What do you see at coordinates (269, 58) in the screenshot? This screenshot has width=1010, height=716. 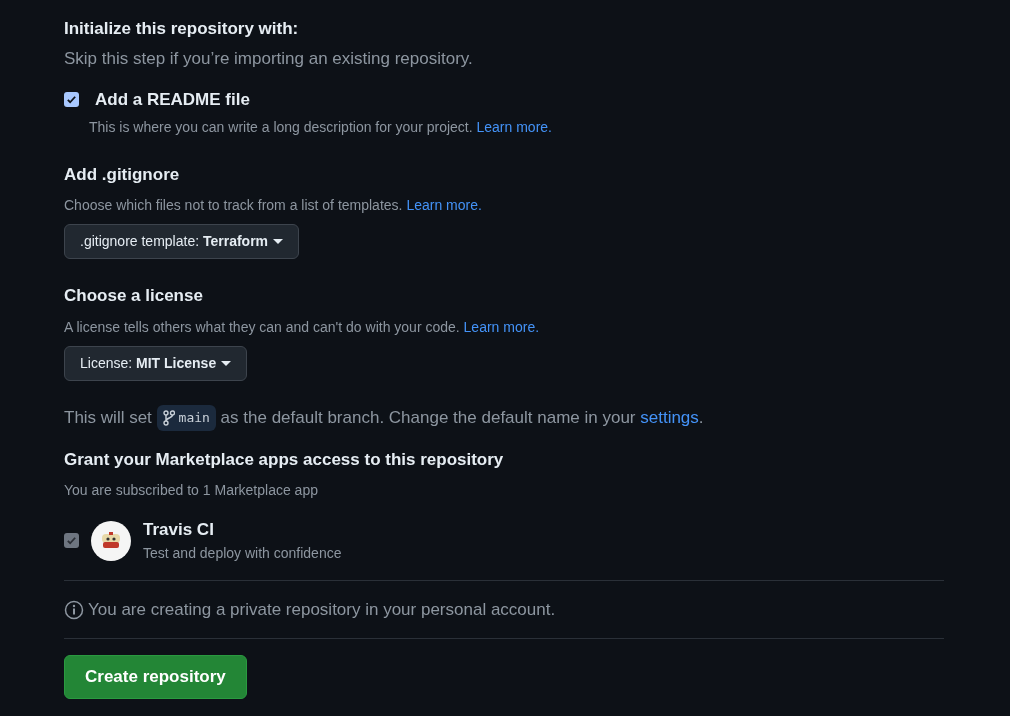 I see `helper-text: Skip this step if you’re importing an existing repository.` at bounding box center [269, 58].